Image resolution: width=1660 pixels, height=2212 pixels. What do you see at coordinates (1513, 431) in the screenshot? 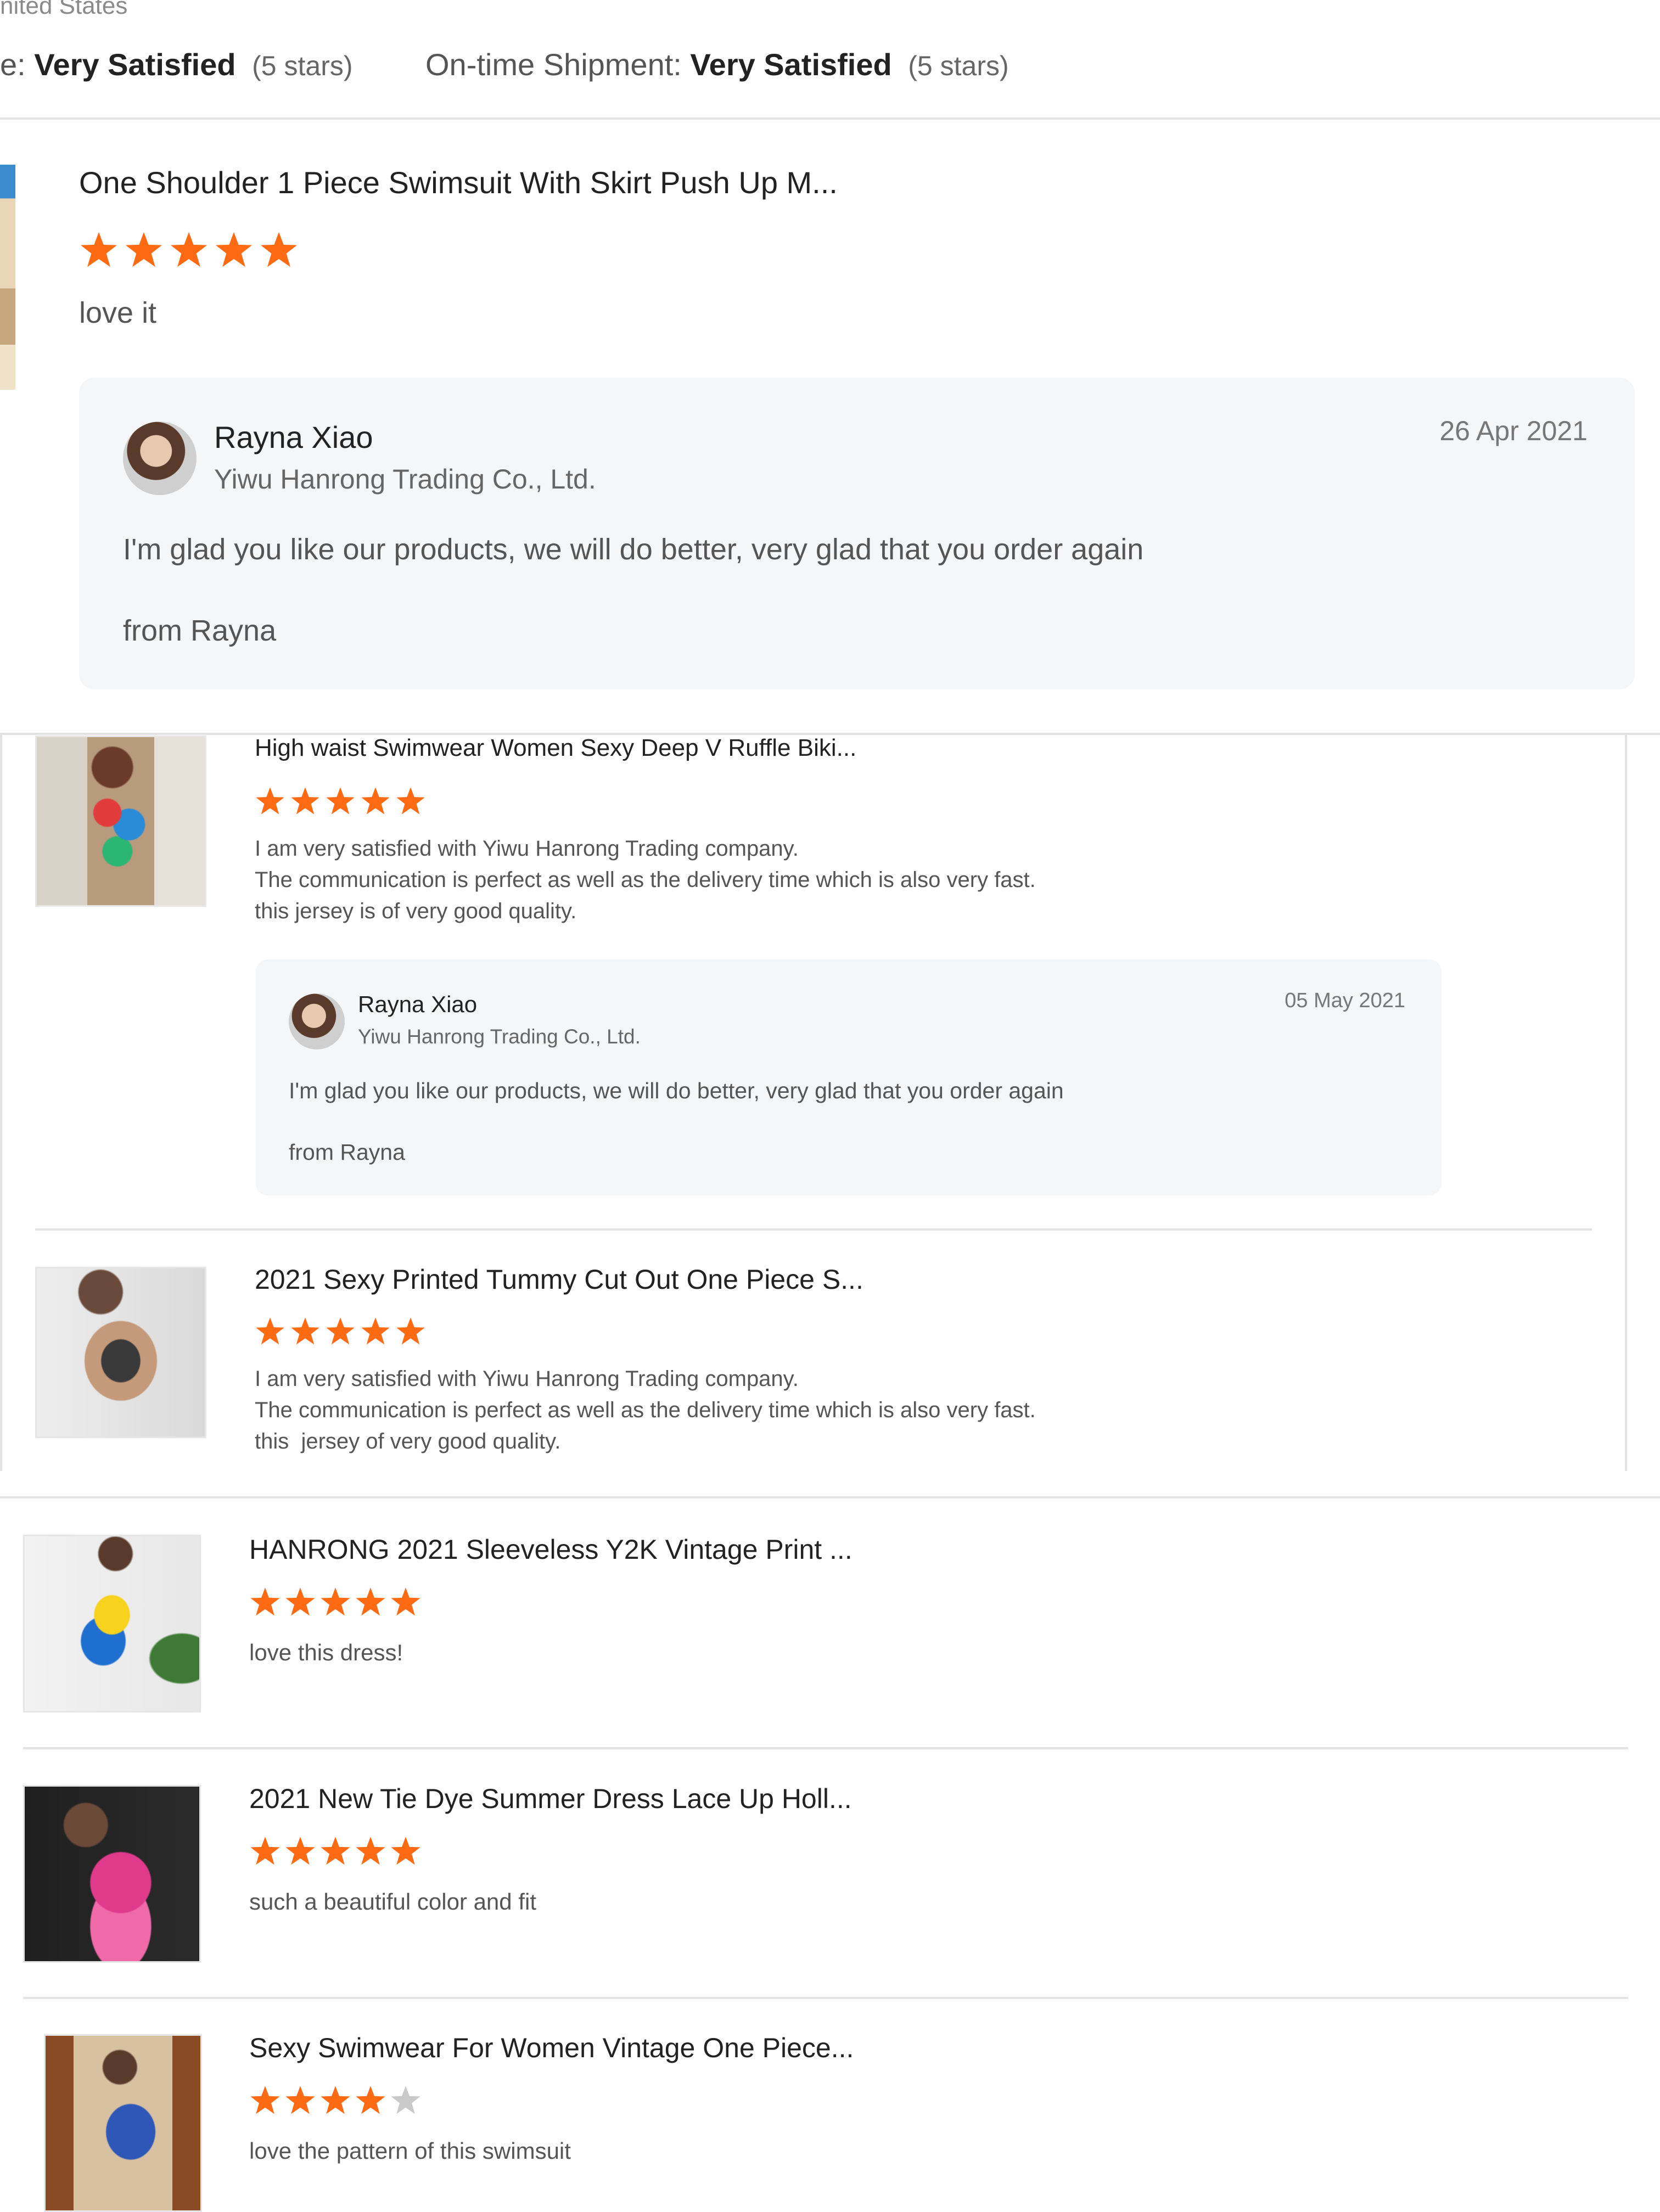
I see `reply-date: 26 Apr 2021` at bounding box center [1513, 431].